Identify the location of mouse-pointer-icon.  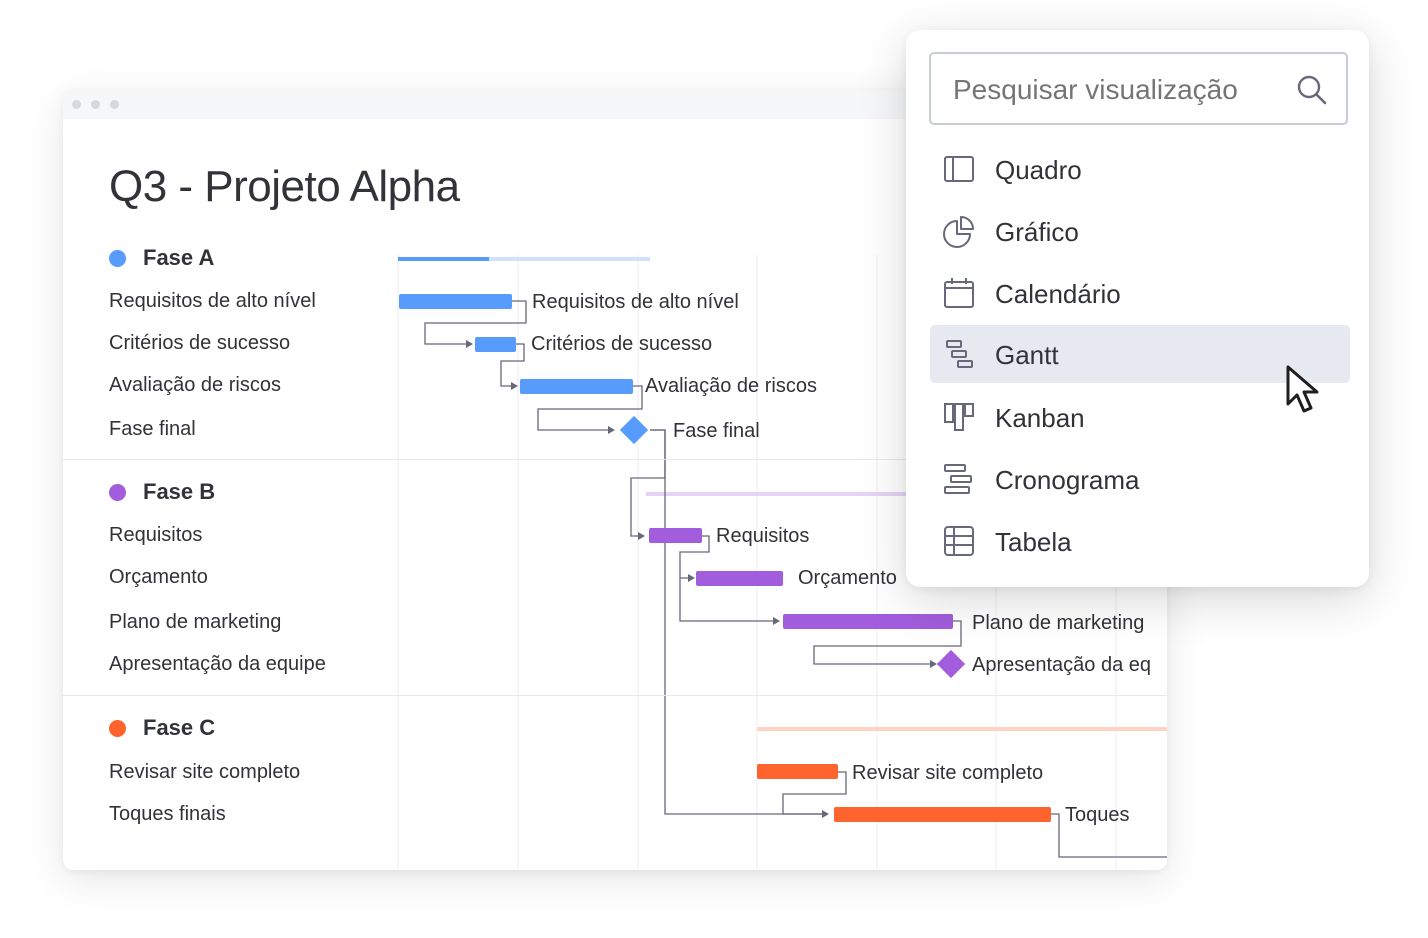
(1302, 389).